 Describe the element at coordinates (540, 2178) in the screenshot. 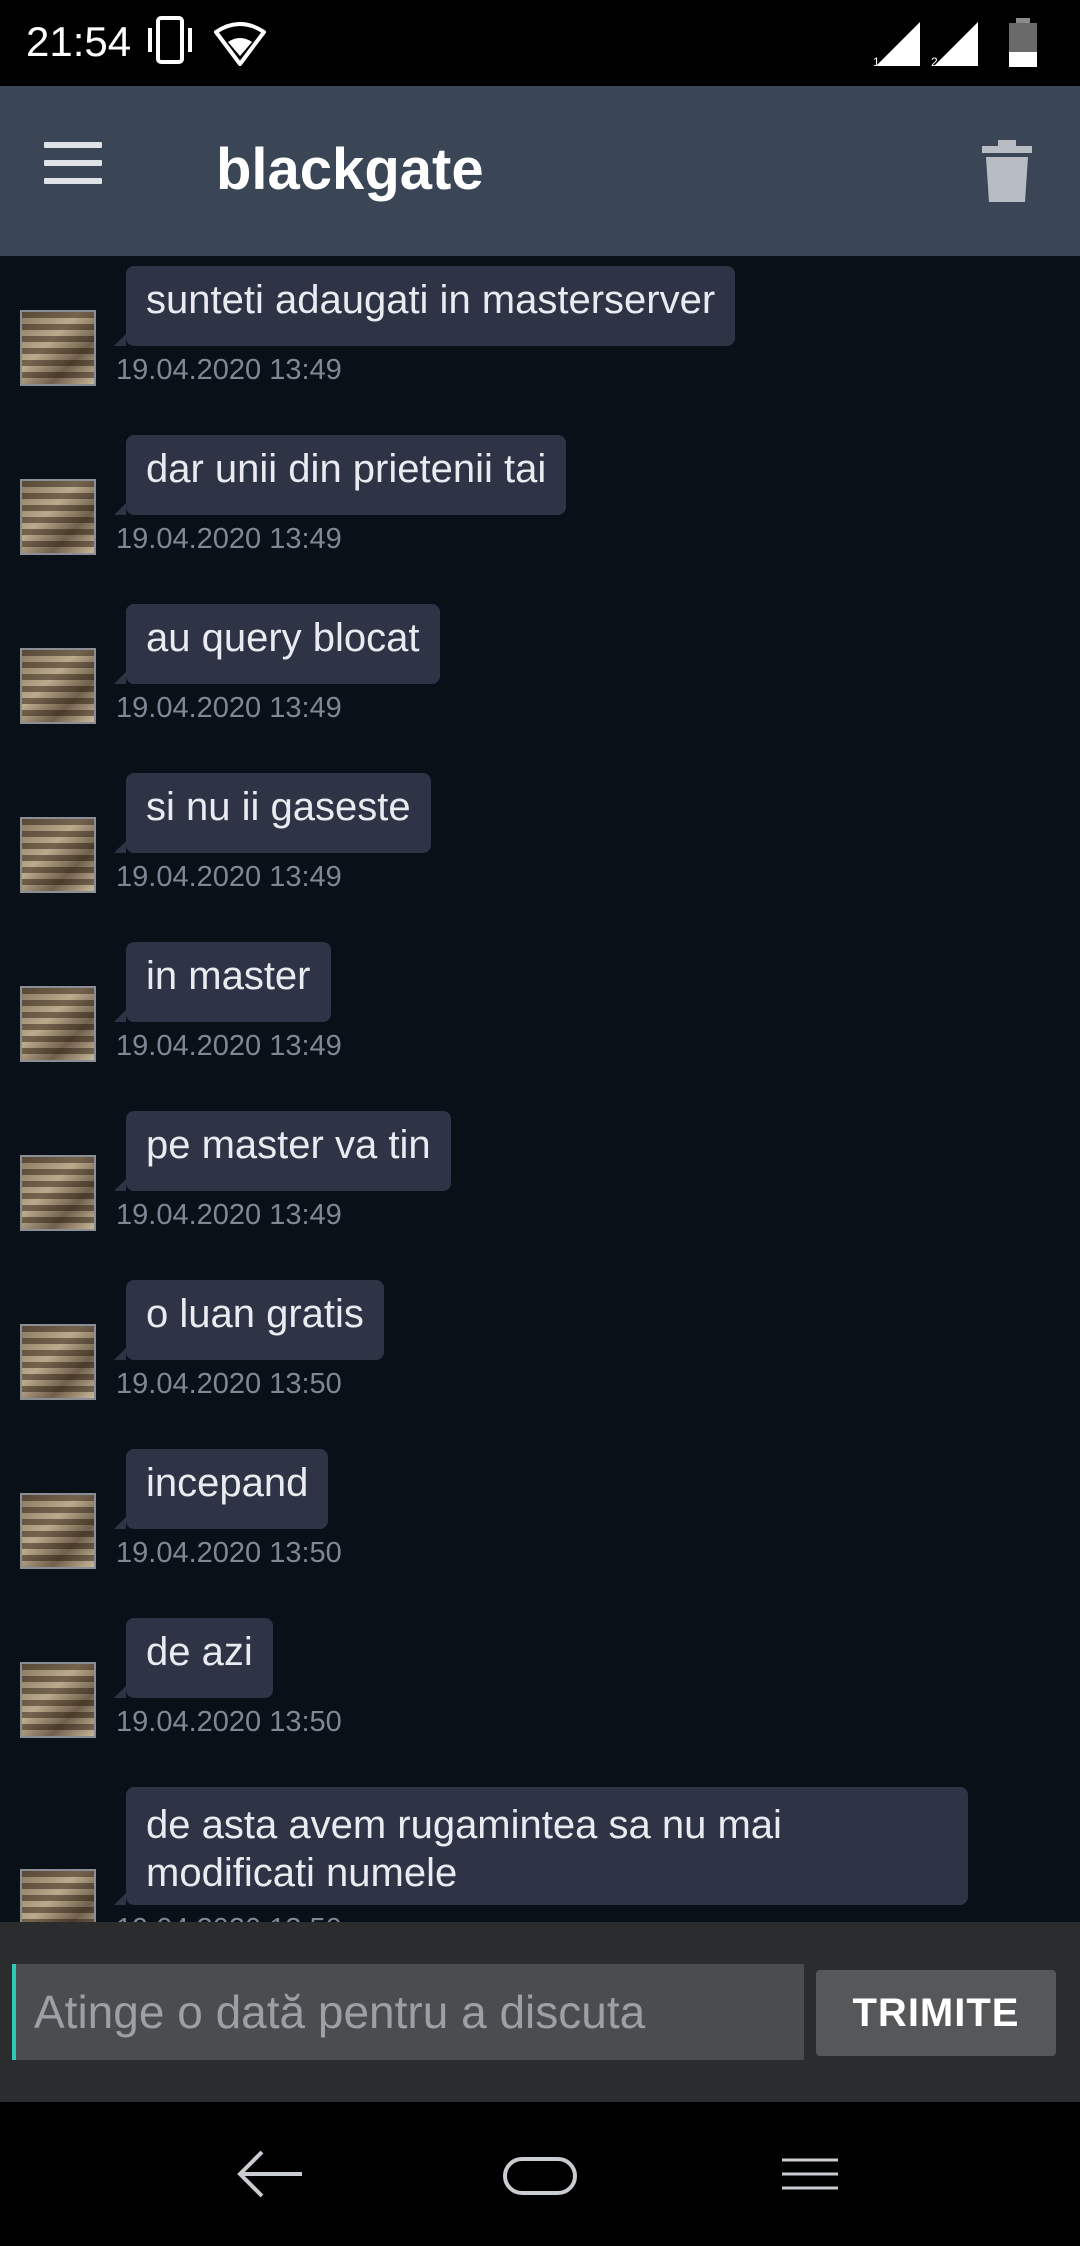

I see `home-icon` at that location.